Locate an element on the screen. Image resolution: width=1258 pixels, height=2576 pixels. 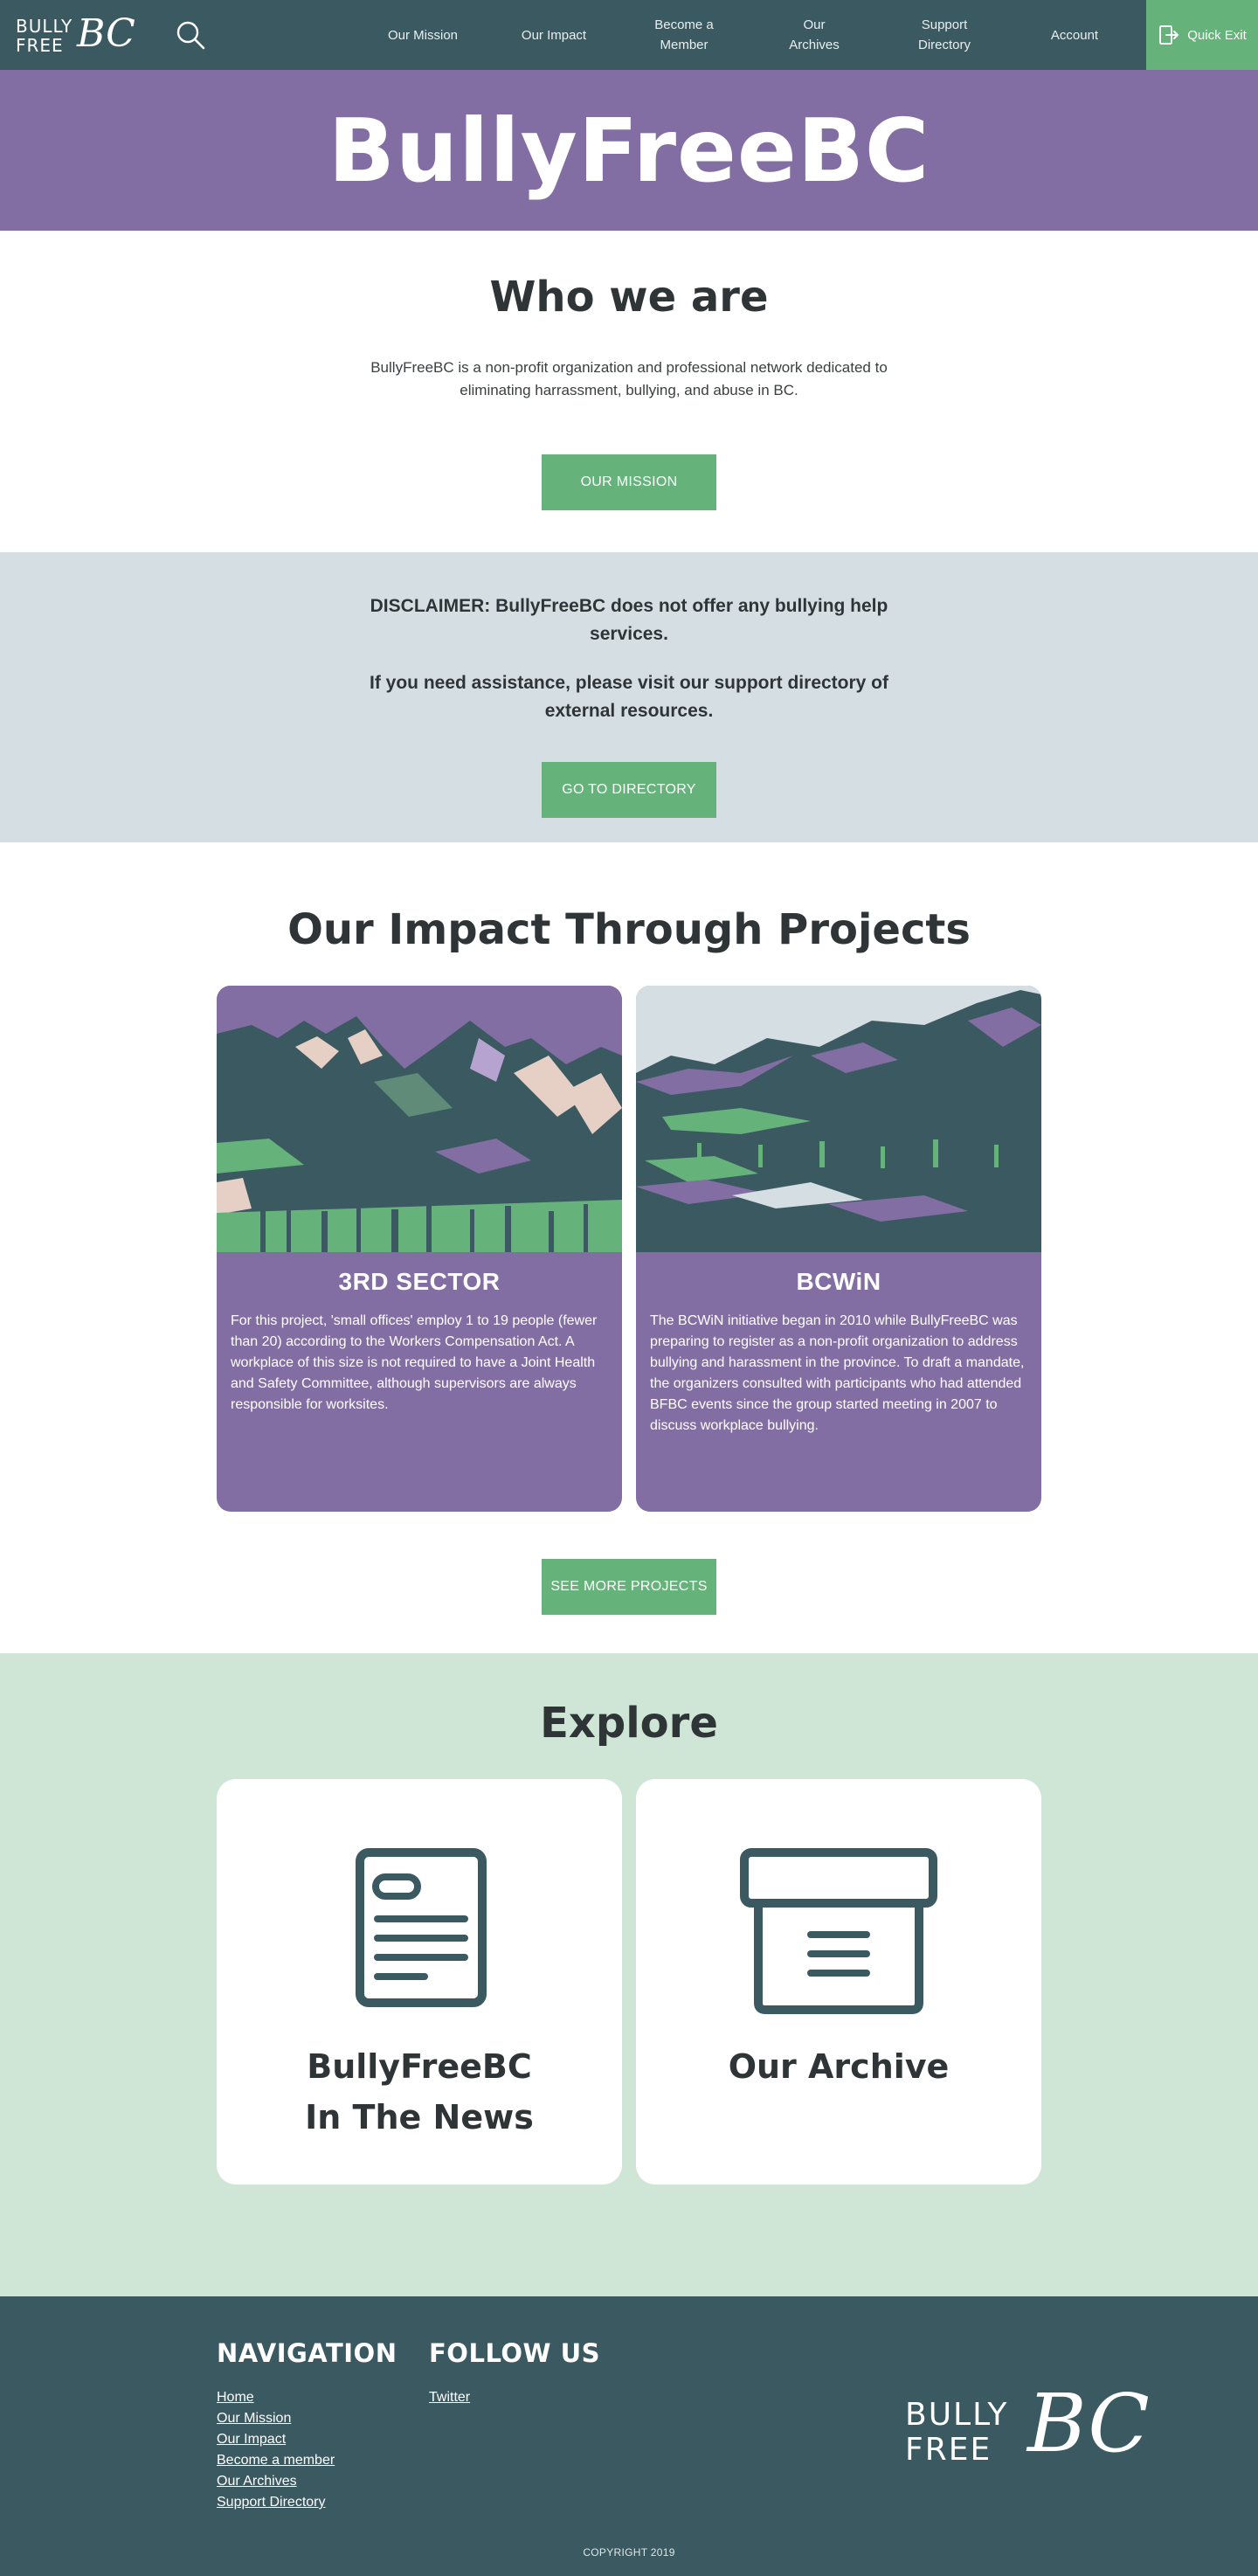
footer-follow-links: Twitter is located at coordinates (449, 2397).